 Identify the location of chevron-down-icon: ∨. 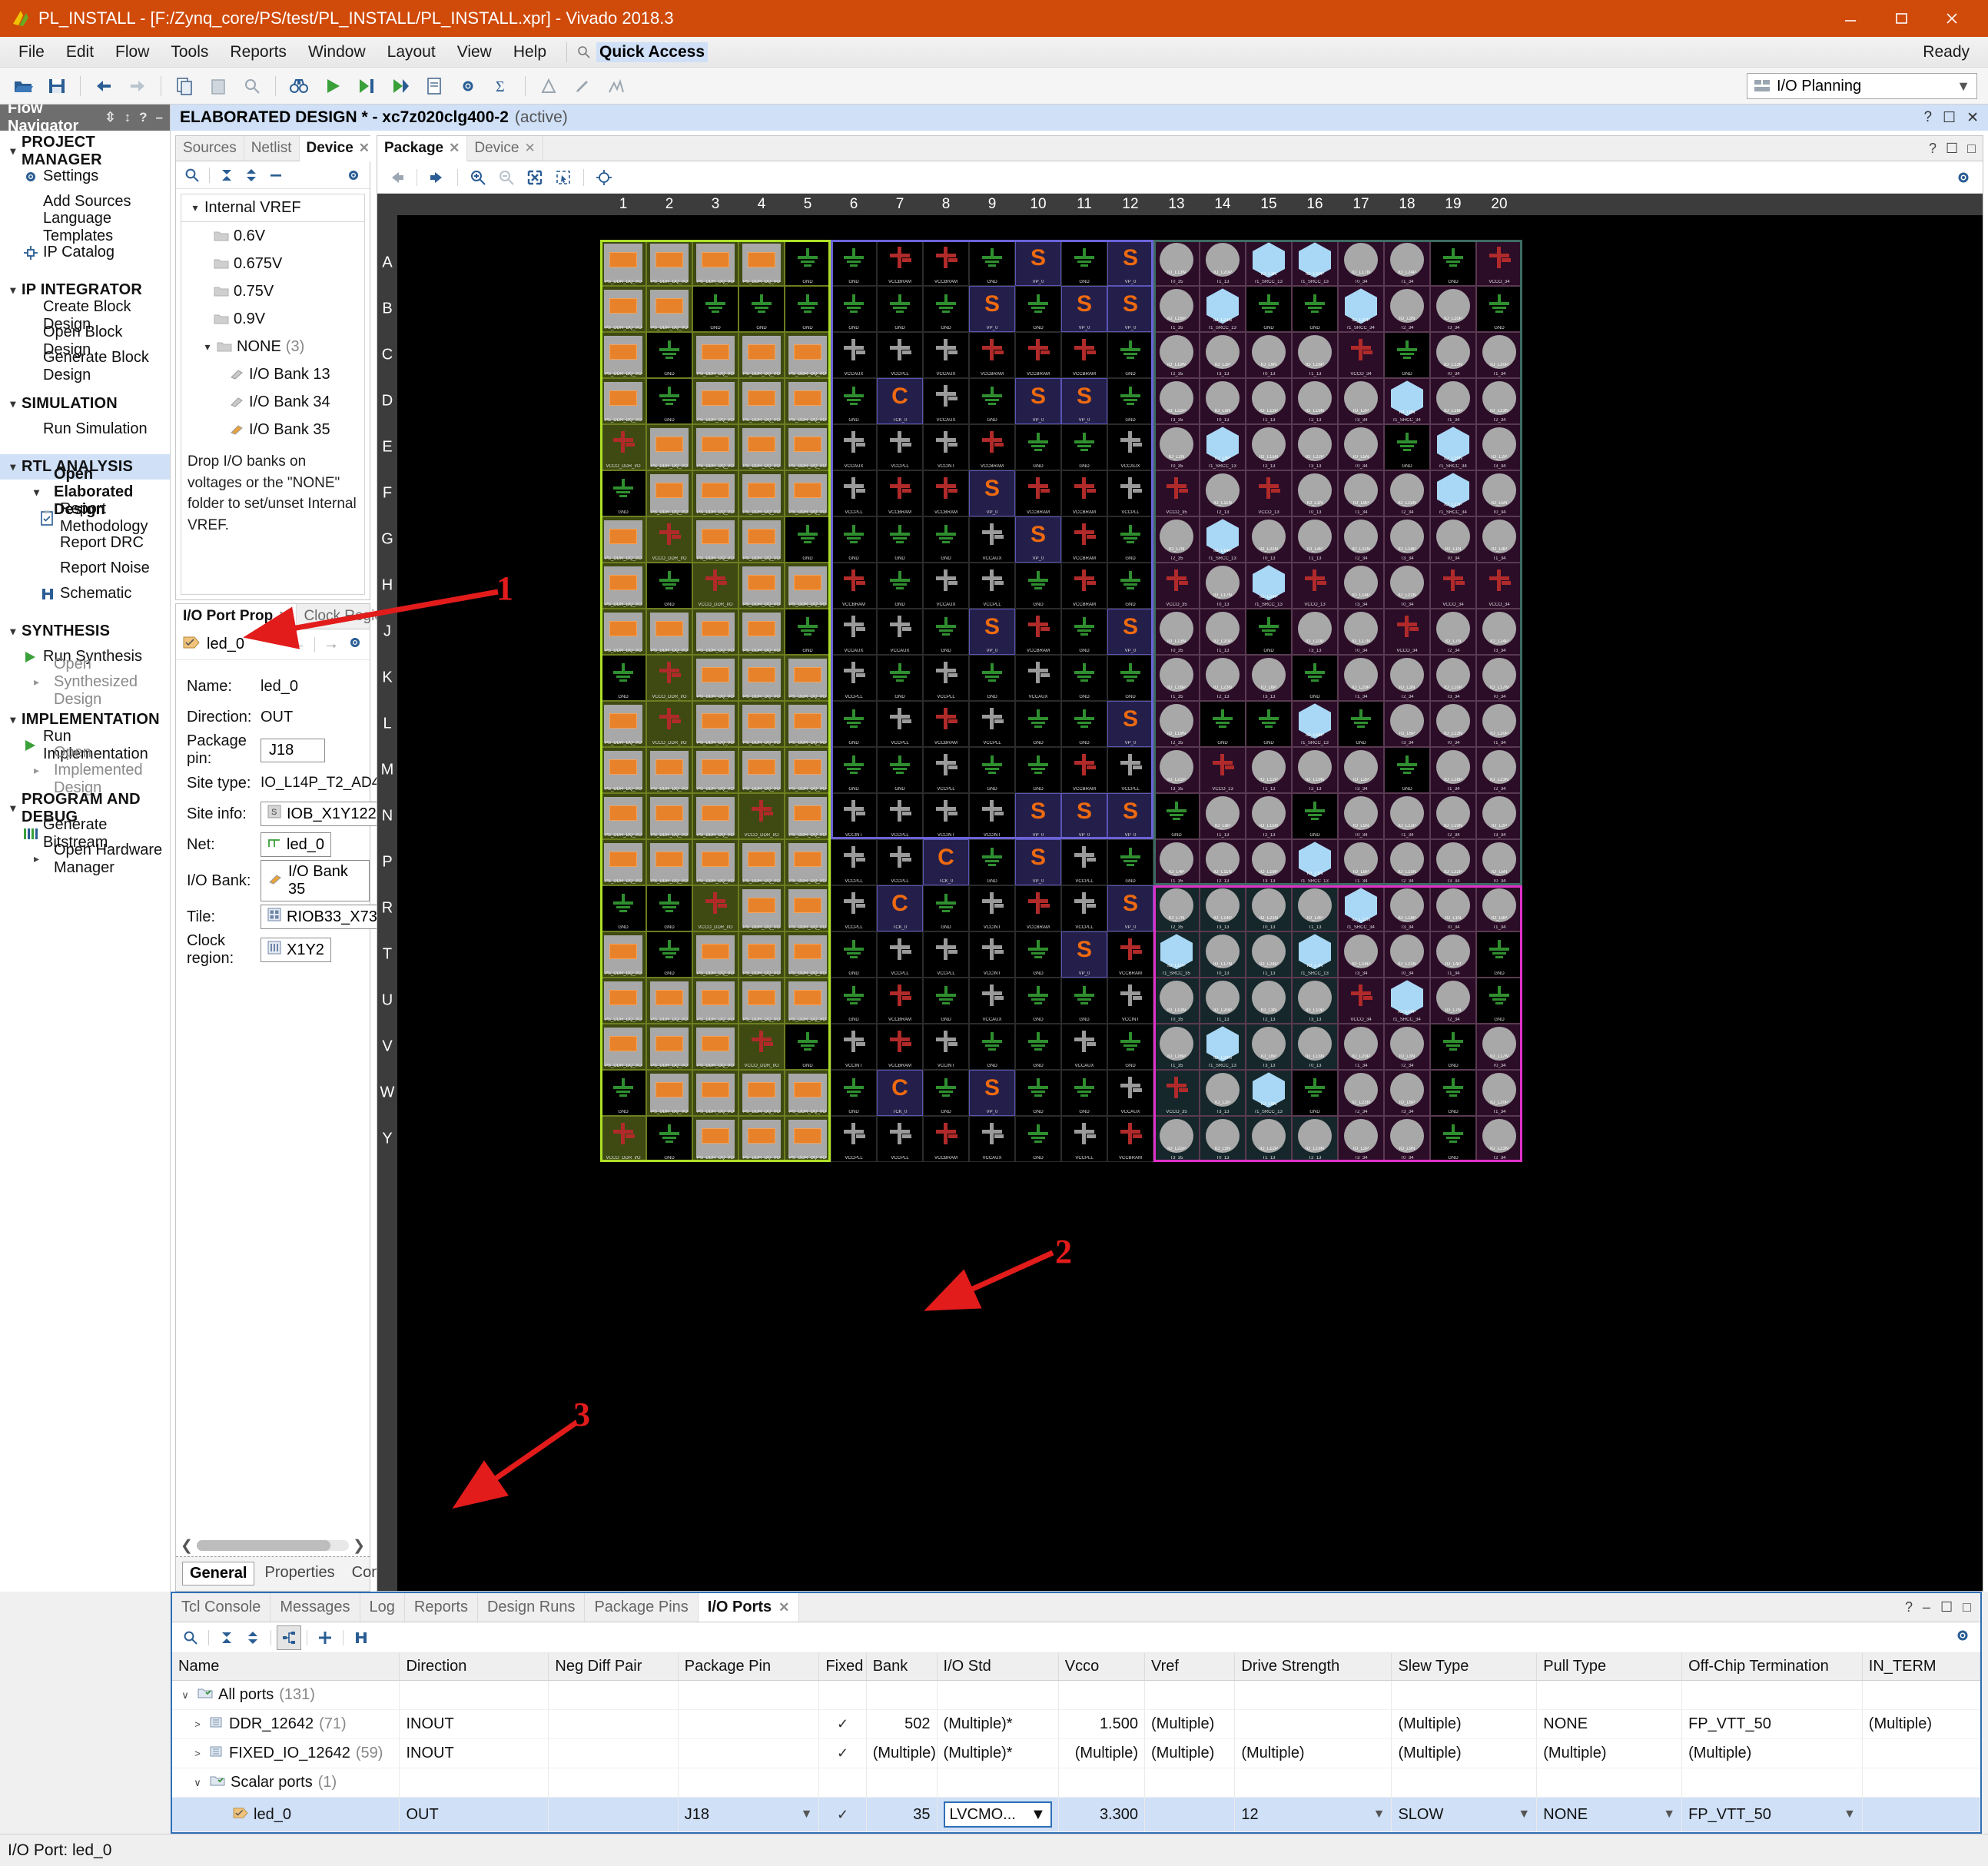
(185, 1695).